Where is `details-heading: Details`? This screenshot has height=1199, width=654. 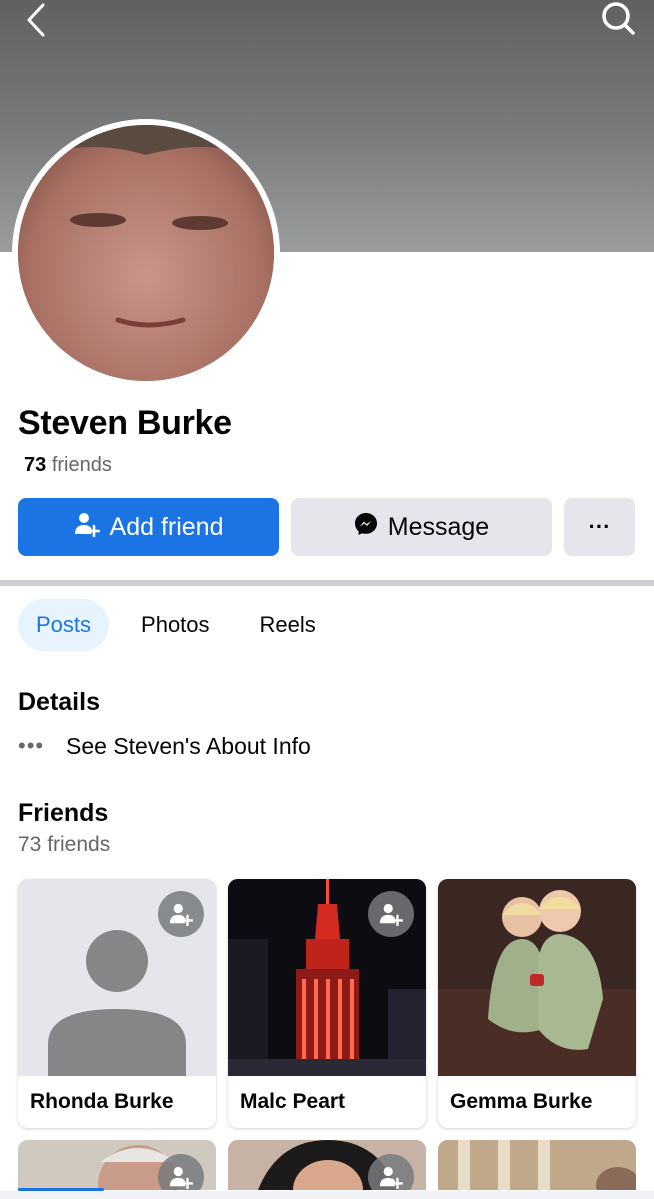
details-heading: Details is located at coordinates (59, 702).